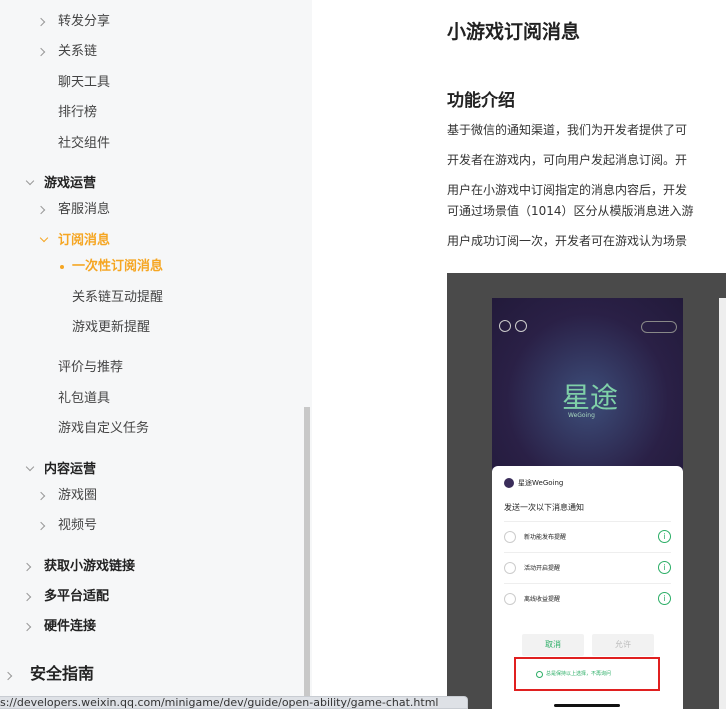  Describe the element at coordinates (77, 496) in the screenshot. I see `sidebar-item-game-circle: 游戏圈` at that location.